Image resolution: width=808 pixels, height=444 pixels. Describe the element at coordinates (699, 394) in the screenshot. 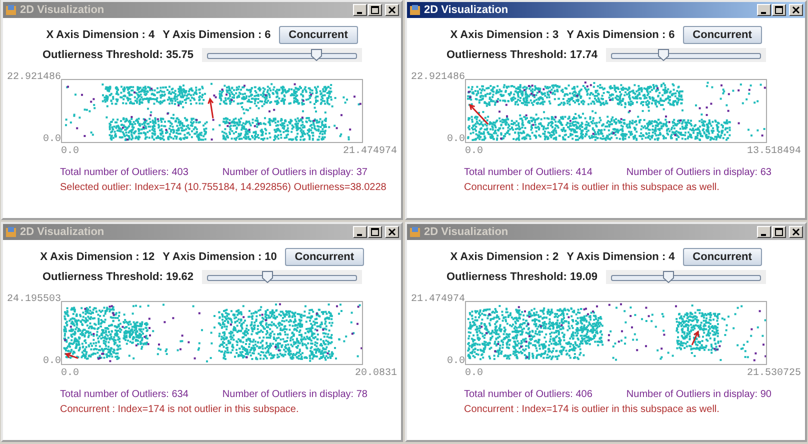

I see `outliers-in-display-text: Number of Outliers in display: 90` at that location.